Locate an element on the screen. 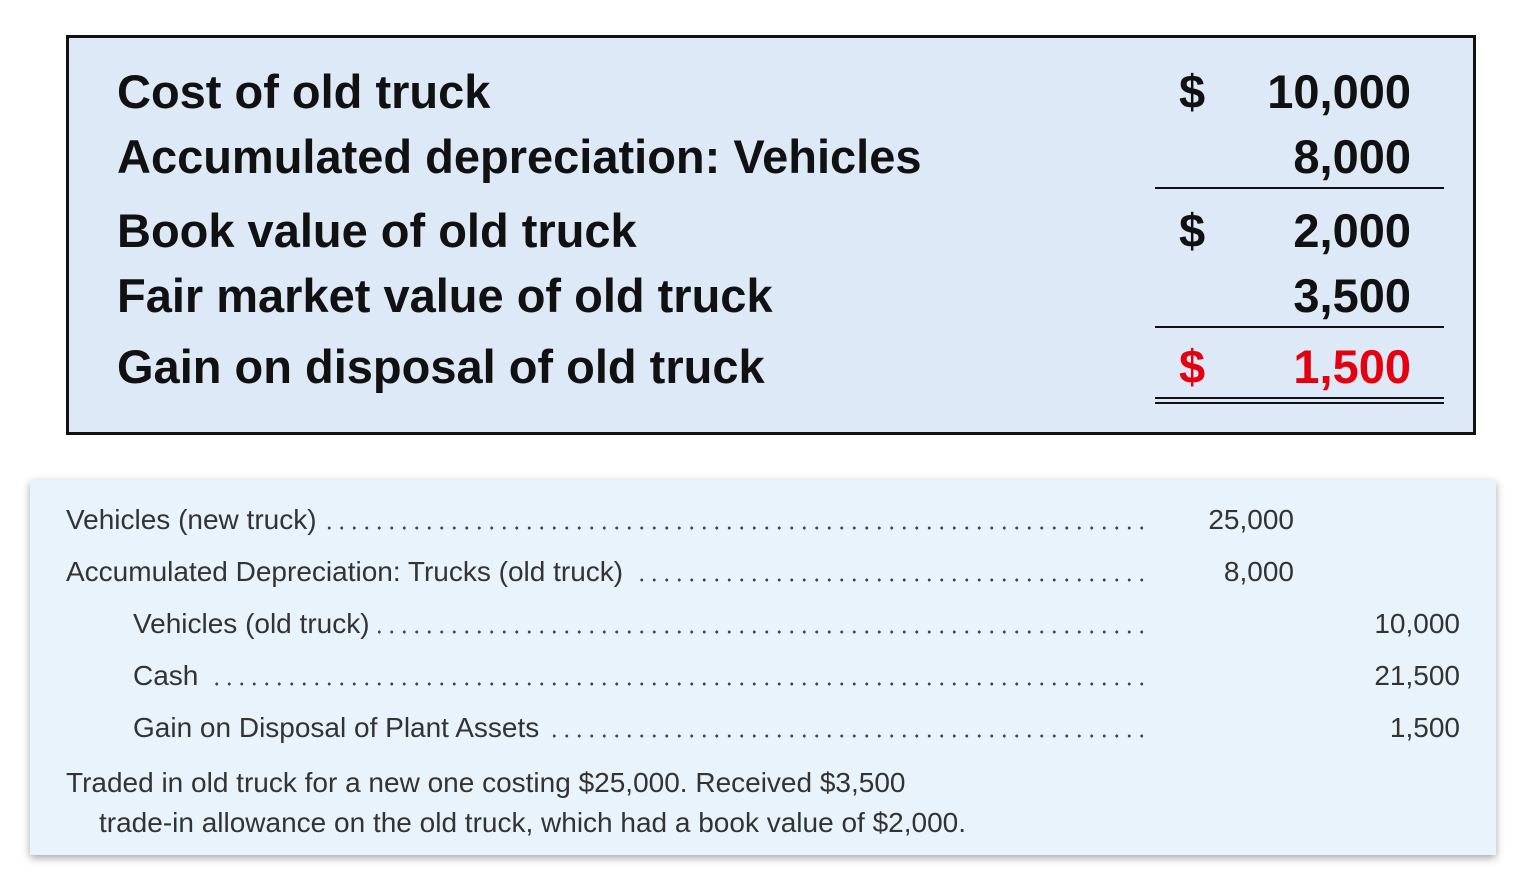 This screenshot has width=1534, height=892. journal-line: Cash 21,500 is located at coordinates (763, 676).